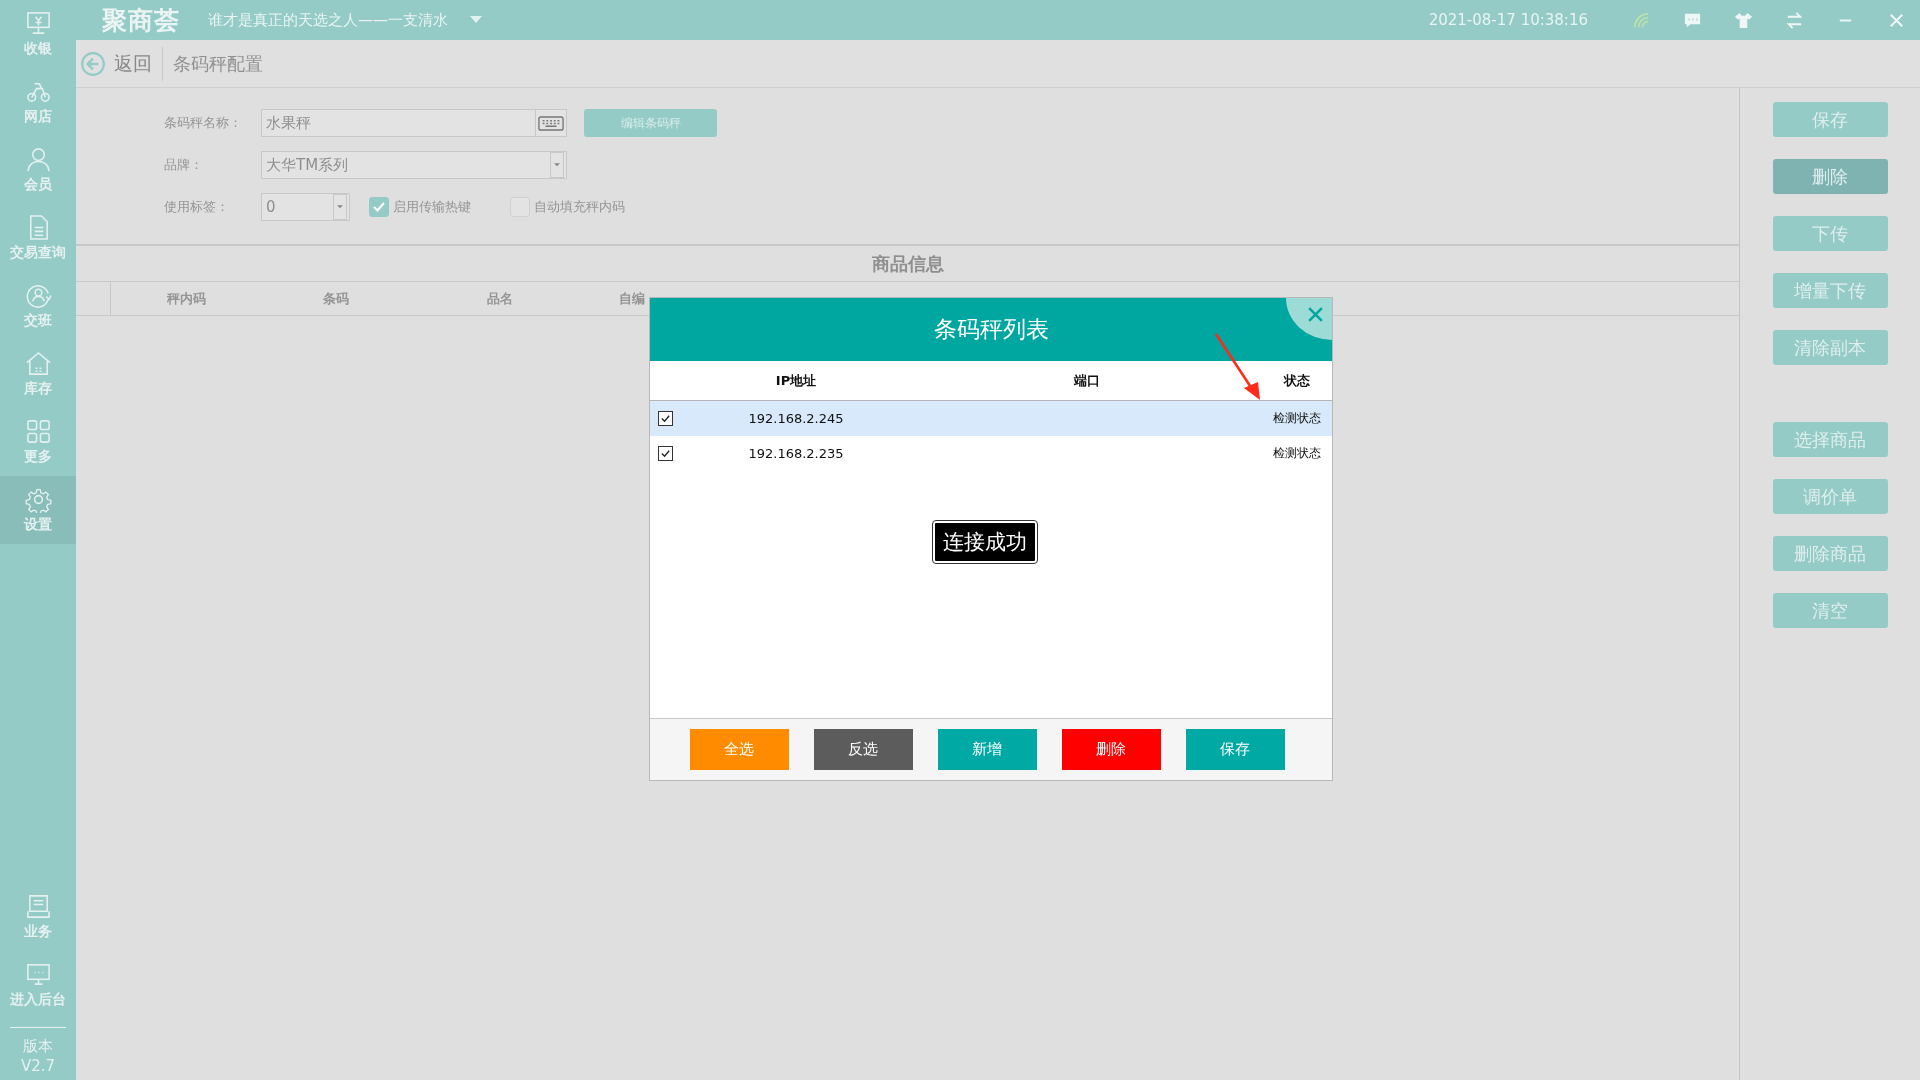 This screenshot has height=1080, width=1920. What do you see at coordinates (1296, 380) in the screenshot?
I see `column-header: 状态` at bounding box center [1296, 380].